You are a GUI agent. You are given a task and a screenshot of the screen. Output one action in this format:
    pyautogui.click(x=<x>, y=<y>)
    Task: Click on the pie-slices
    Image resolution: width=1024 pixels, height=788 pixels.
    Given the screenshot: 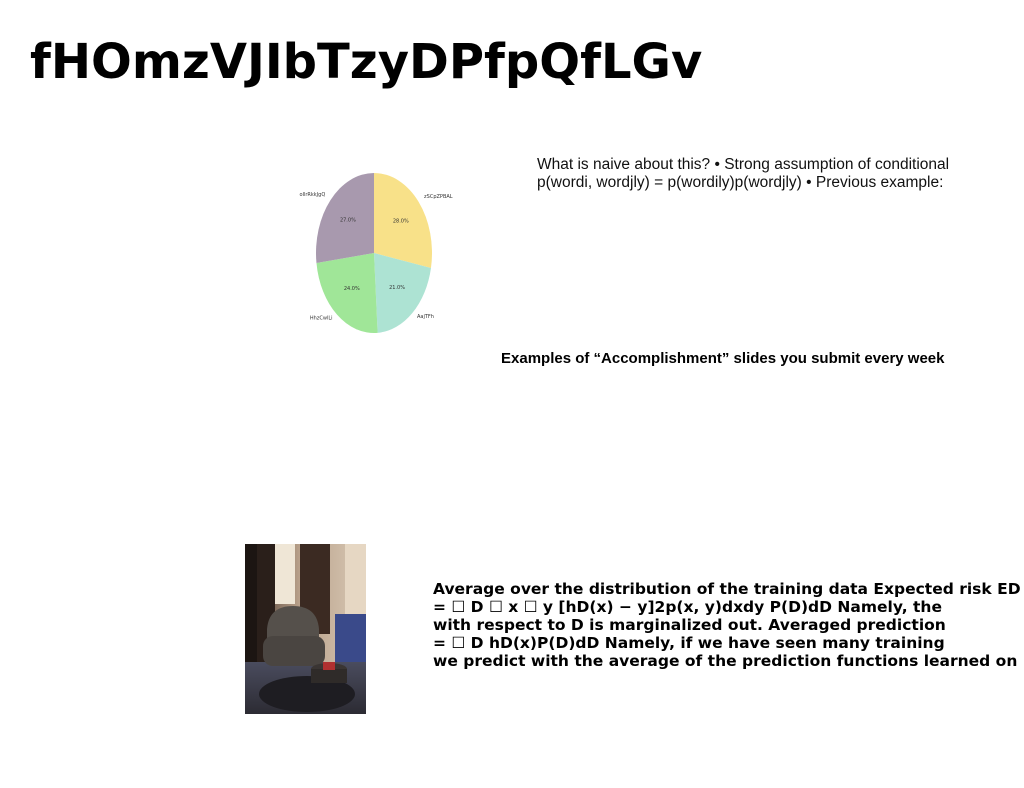 What is the action you would take?
    pyautogui.click(x=374, y=253)
    